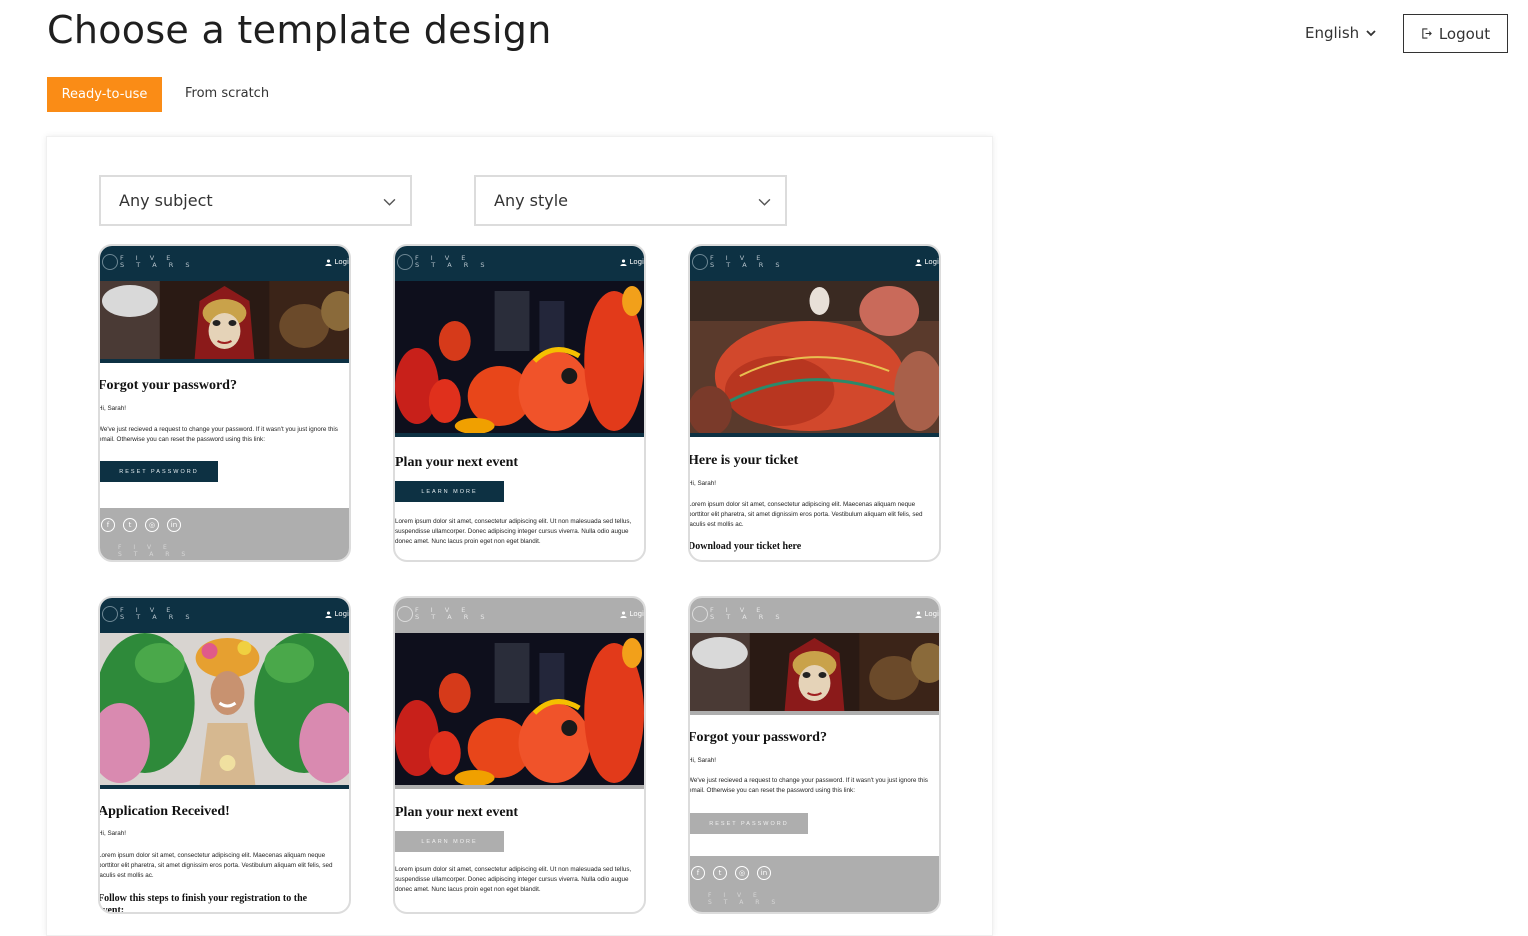 The height and width of the screenshot is (936, 1528). I want to click on linkedin-icon: in, so click(174, 525).